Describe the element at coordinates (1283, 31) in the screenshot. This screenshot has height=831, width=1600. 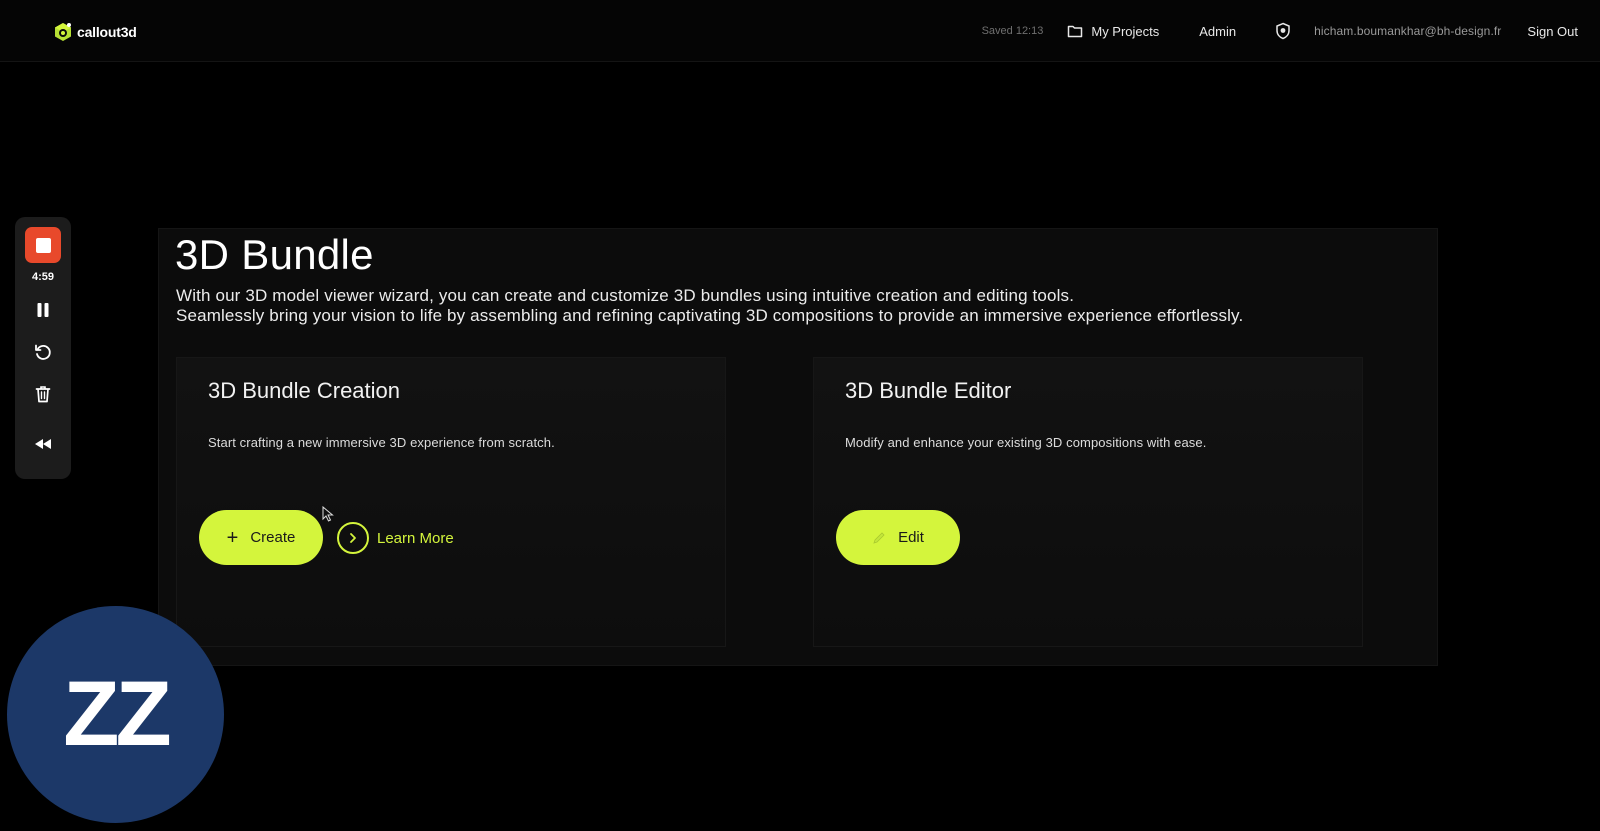
I see `shield-icon` at that location.